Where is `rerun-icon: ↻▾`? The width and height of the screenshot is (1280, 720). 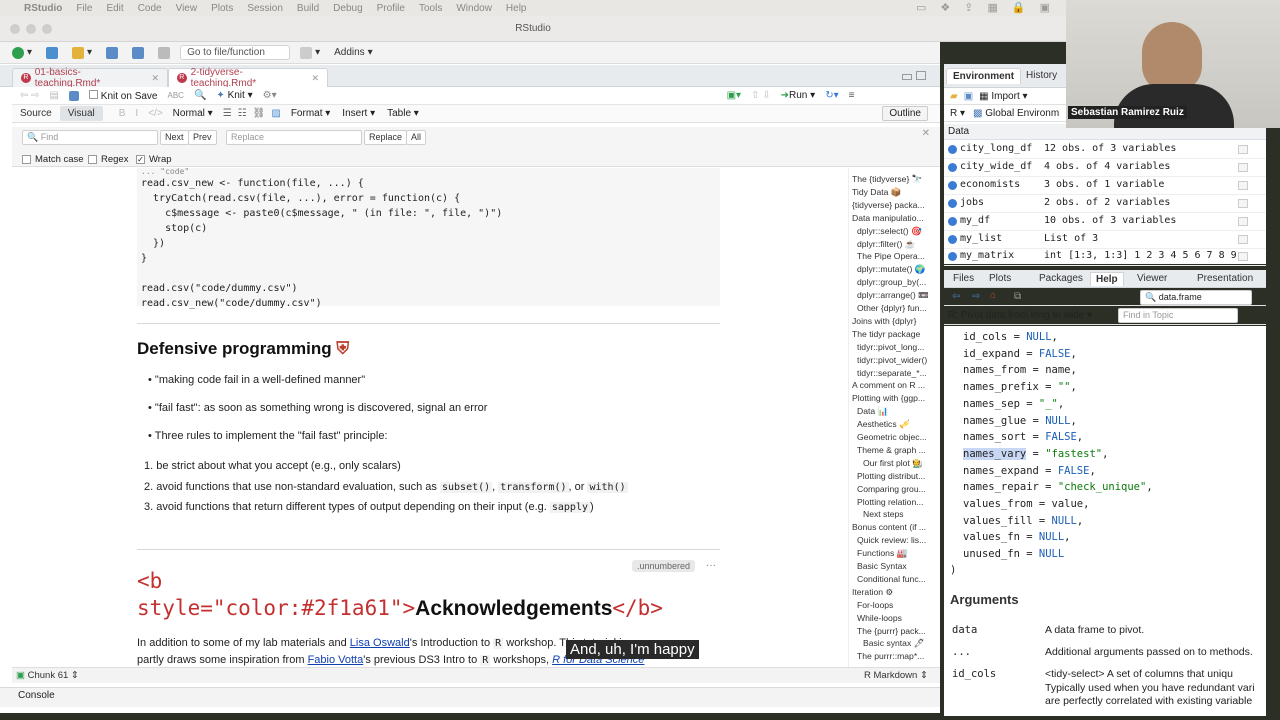
rerun-icon: ↻▾ is located at coordinates (831, 95).